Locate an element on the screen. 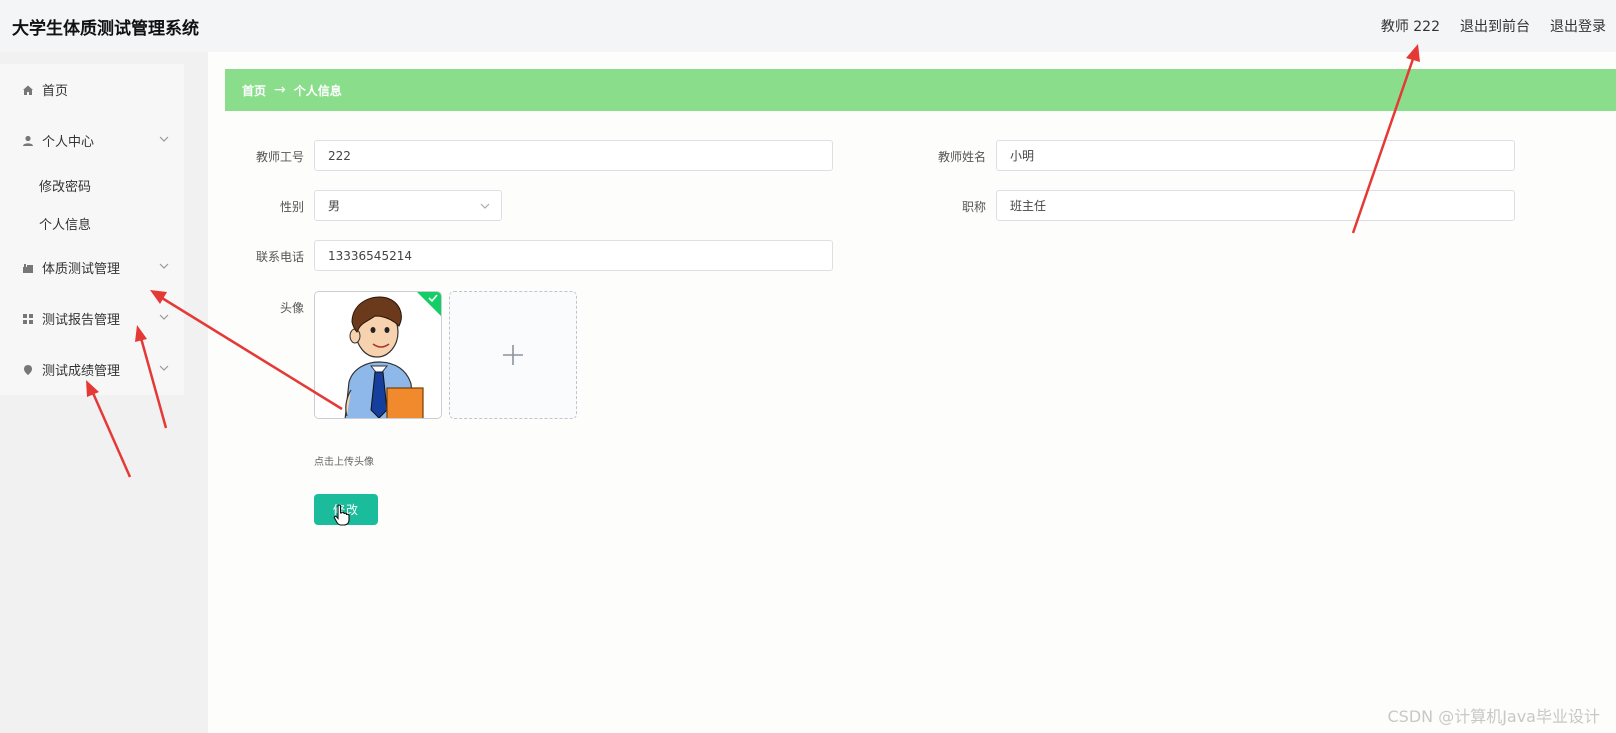 The width and height of the screenshot is (1616, 733). phone-field: 13336545214 is located at coordinates (573, 255).